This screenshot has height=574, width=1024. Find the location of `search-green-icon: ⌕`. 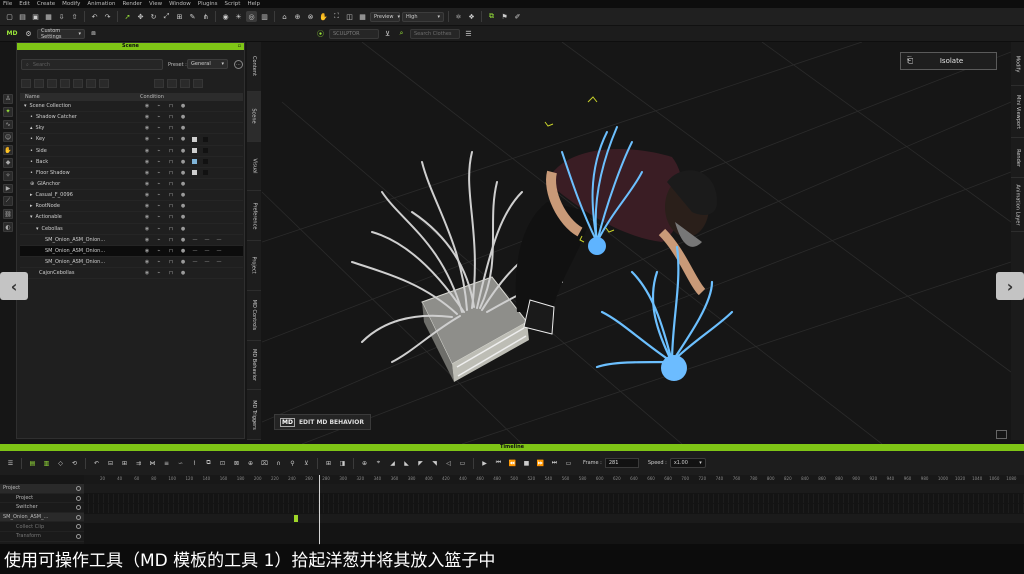

search-green-icon: ⌕ is located at coordinates (401, 33).